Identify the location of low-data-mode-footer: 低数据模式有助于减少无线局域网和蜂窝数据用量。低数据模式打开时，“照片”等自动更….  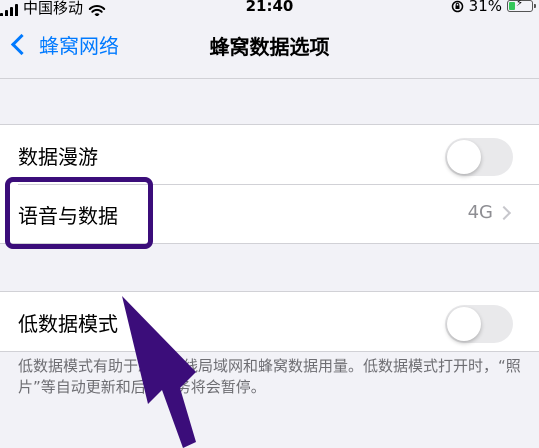
(269, 376).